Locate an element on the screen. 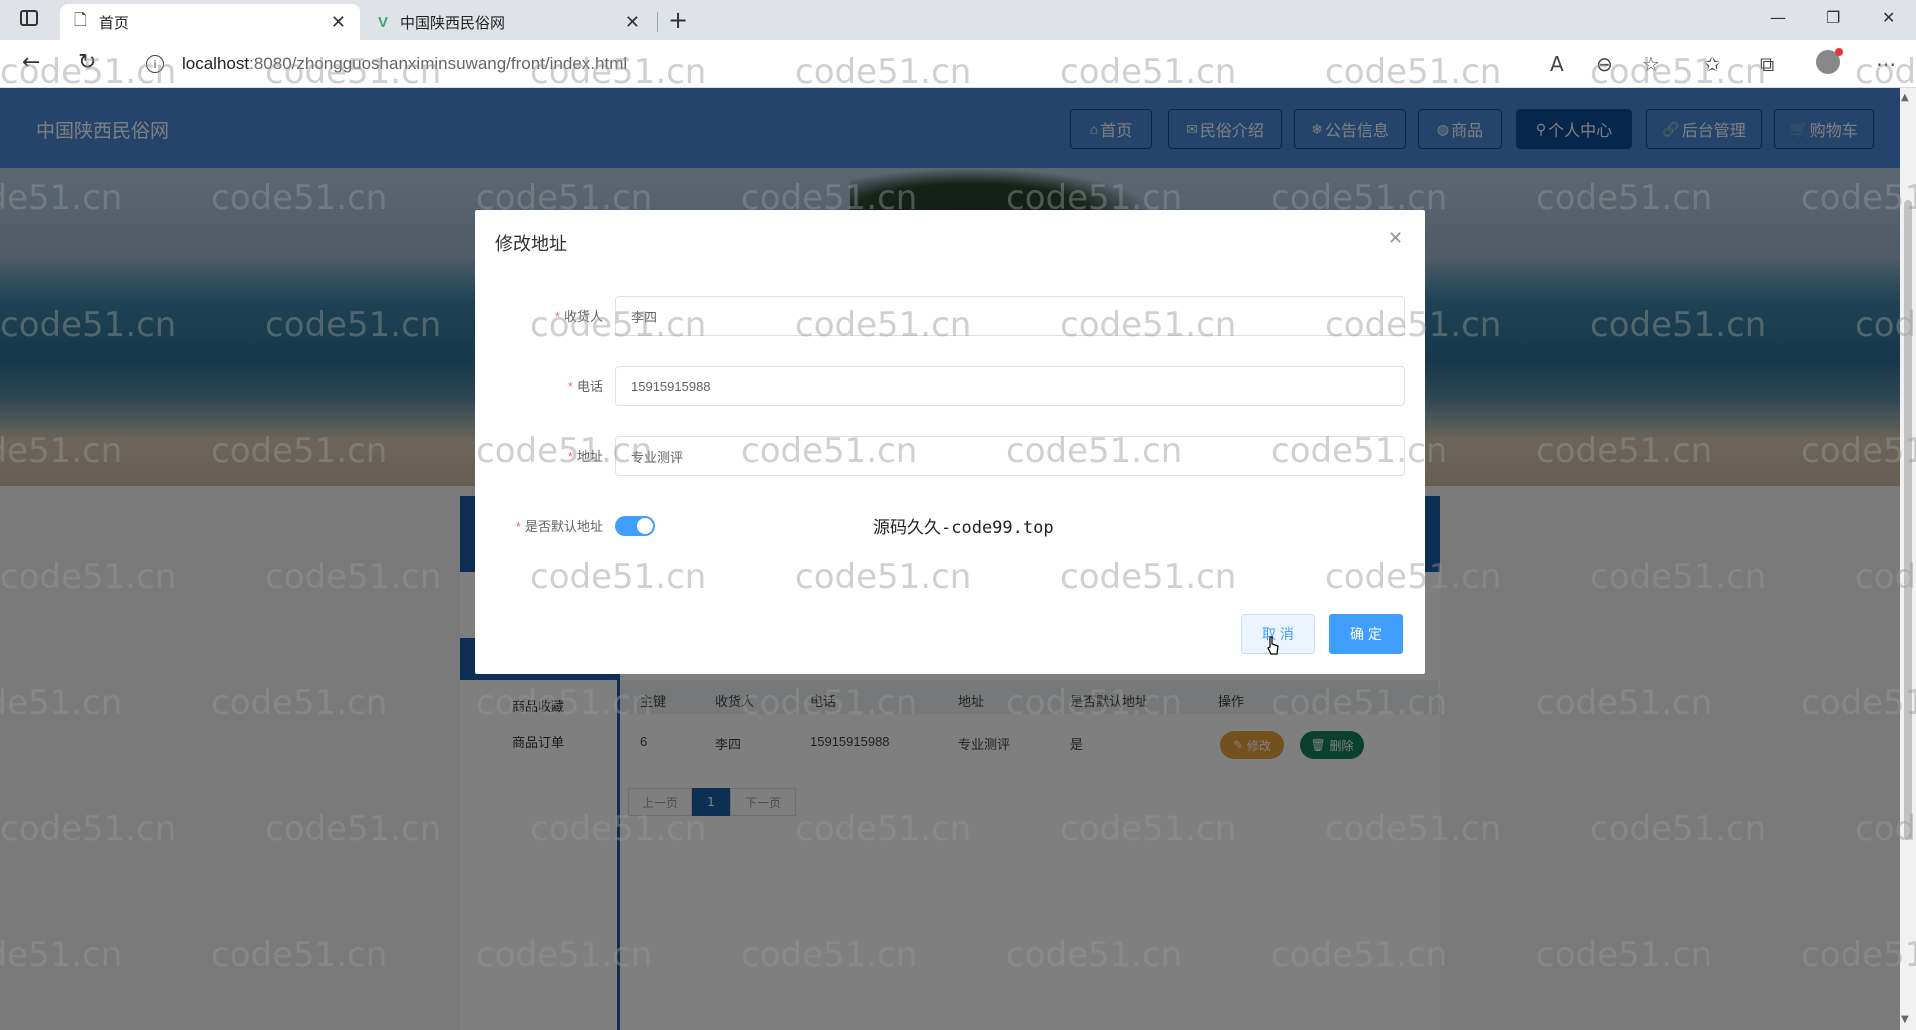 This screenshot has width=1916, height=1030. phone-label: * 电话 is located at coordinates (585, 386).